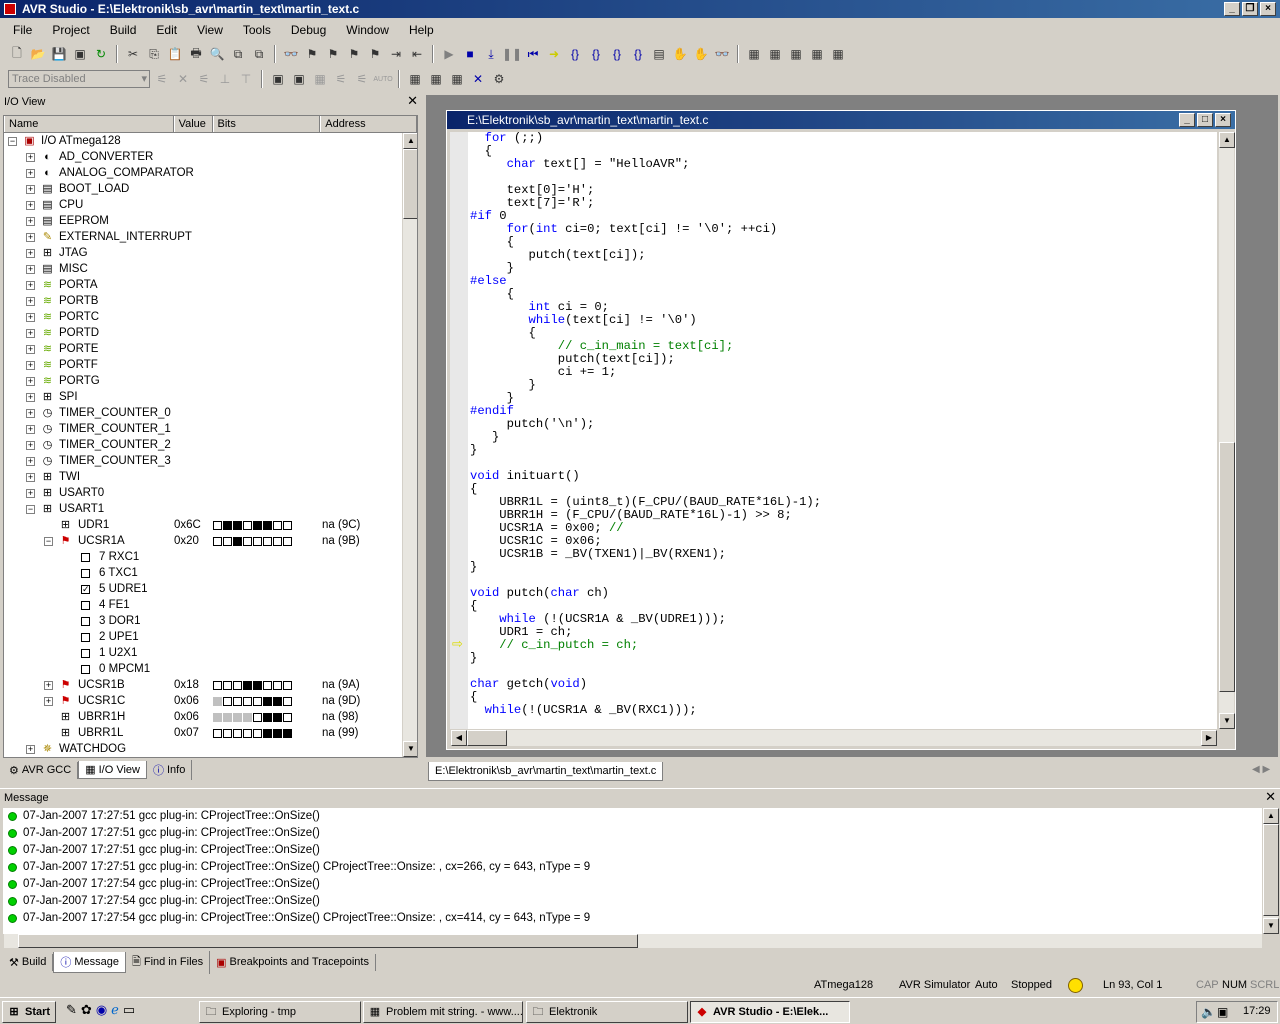 This screenshot has width=1280, height=1024. Describe the element at coordinates (210, 445) in the screenshot. I see `tree-module: + ◷ TIMER_COUNTER_2` at that location.